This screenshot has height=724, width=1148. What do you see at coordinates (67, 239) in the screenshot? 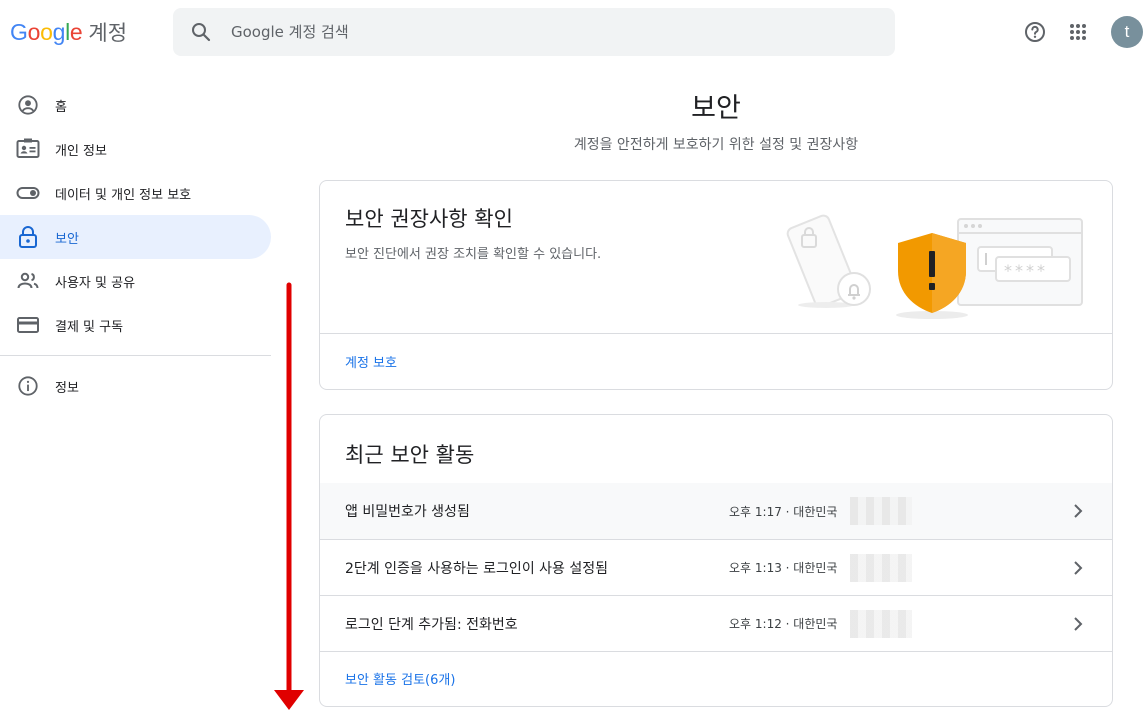
I see `sidebar-item-label: 보안` at bounding box center [67, 239].